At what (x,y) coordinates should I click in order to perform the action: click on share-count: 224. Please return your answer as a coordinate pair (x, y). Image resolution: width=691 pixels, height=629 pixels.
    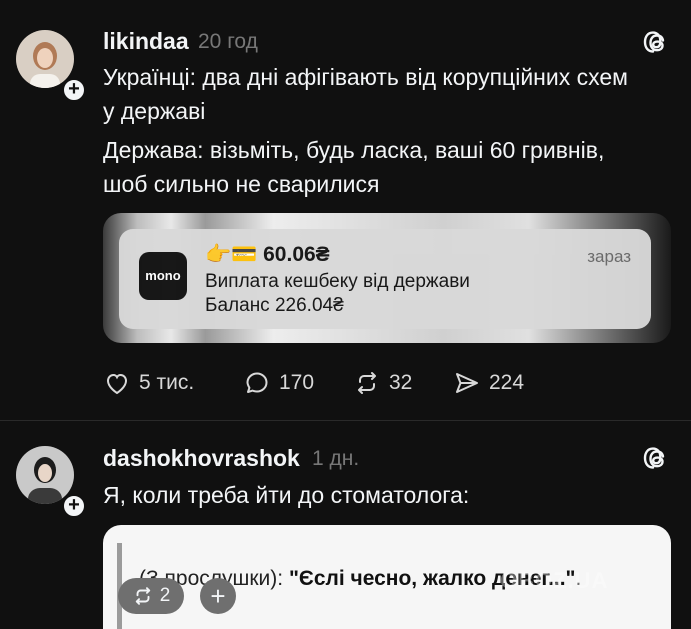
    Looking at the image, I should click on (507, 382).